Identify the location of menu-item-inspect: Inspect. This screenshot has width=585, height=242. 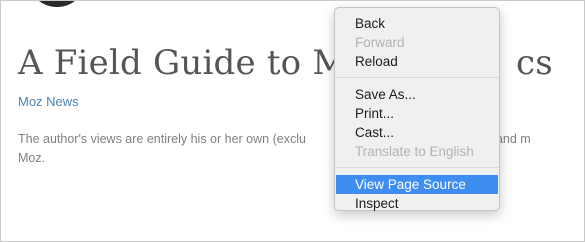
(417, 203).